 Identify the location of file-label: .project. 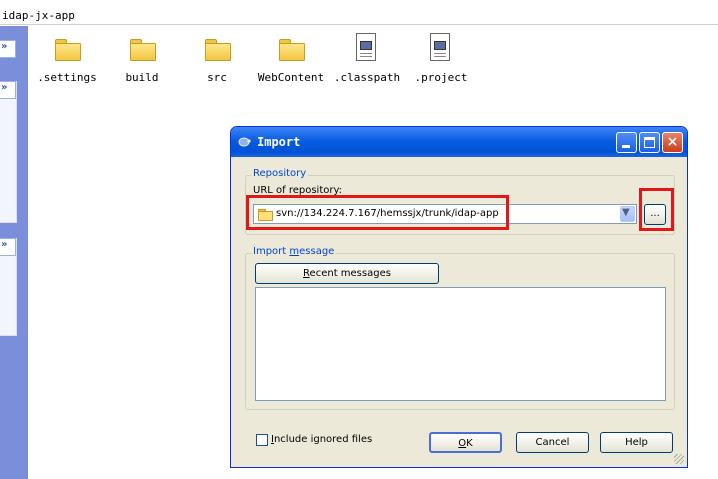
(441, 77).